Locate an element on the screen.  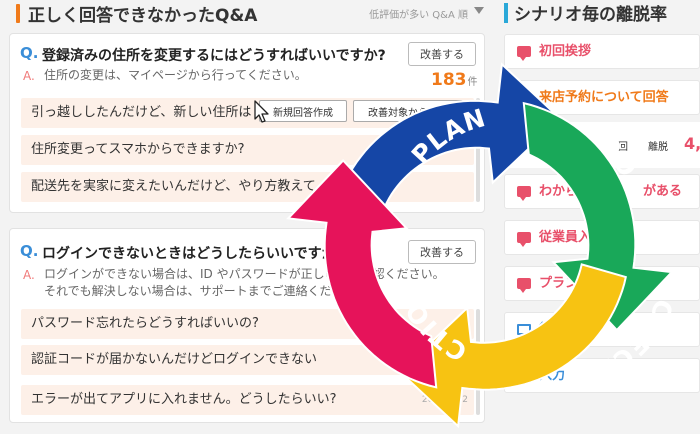
section-header: 正しく回答できなかったQ&A 低評価が多い Q&A 順 is located at coordinates (248, 13).